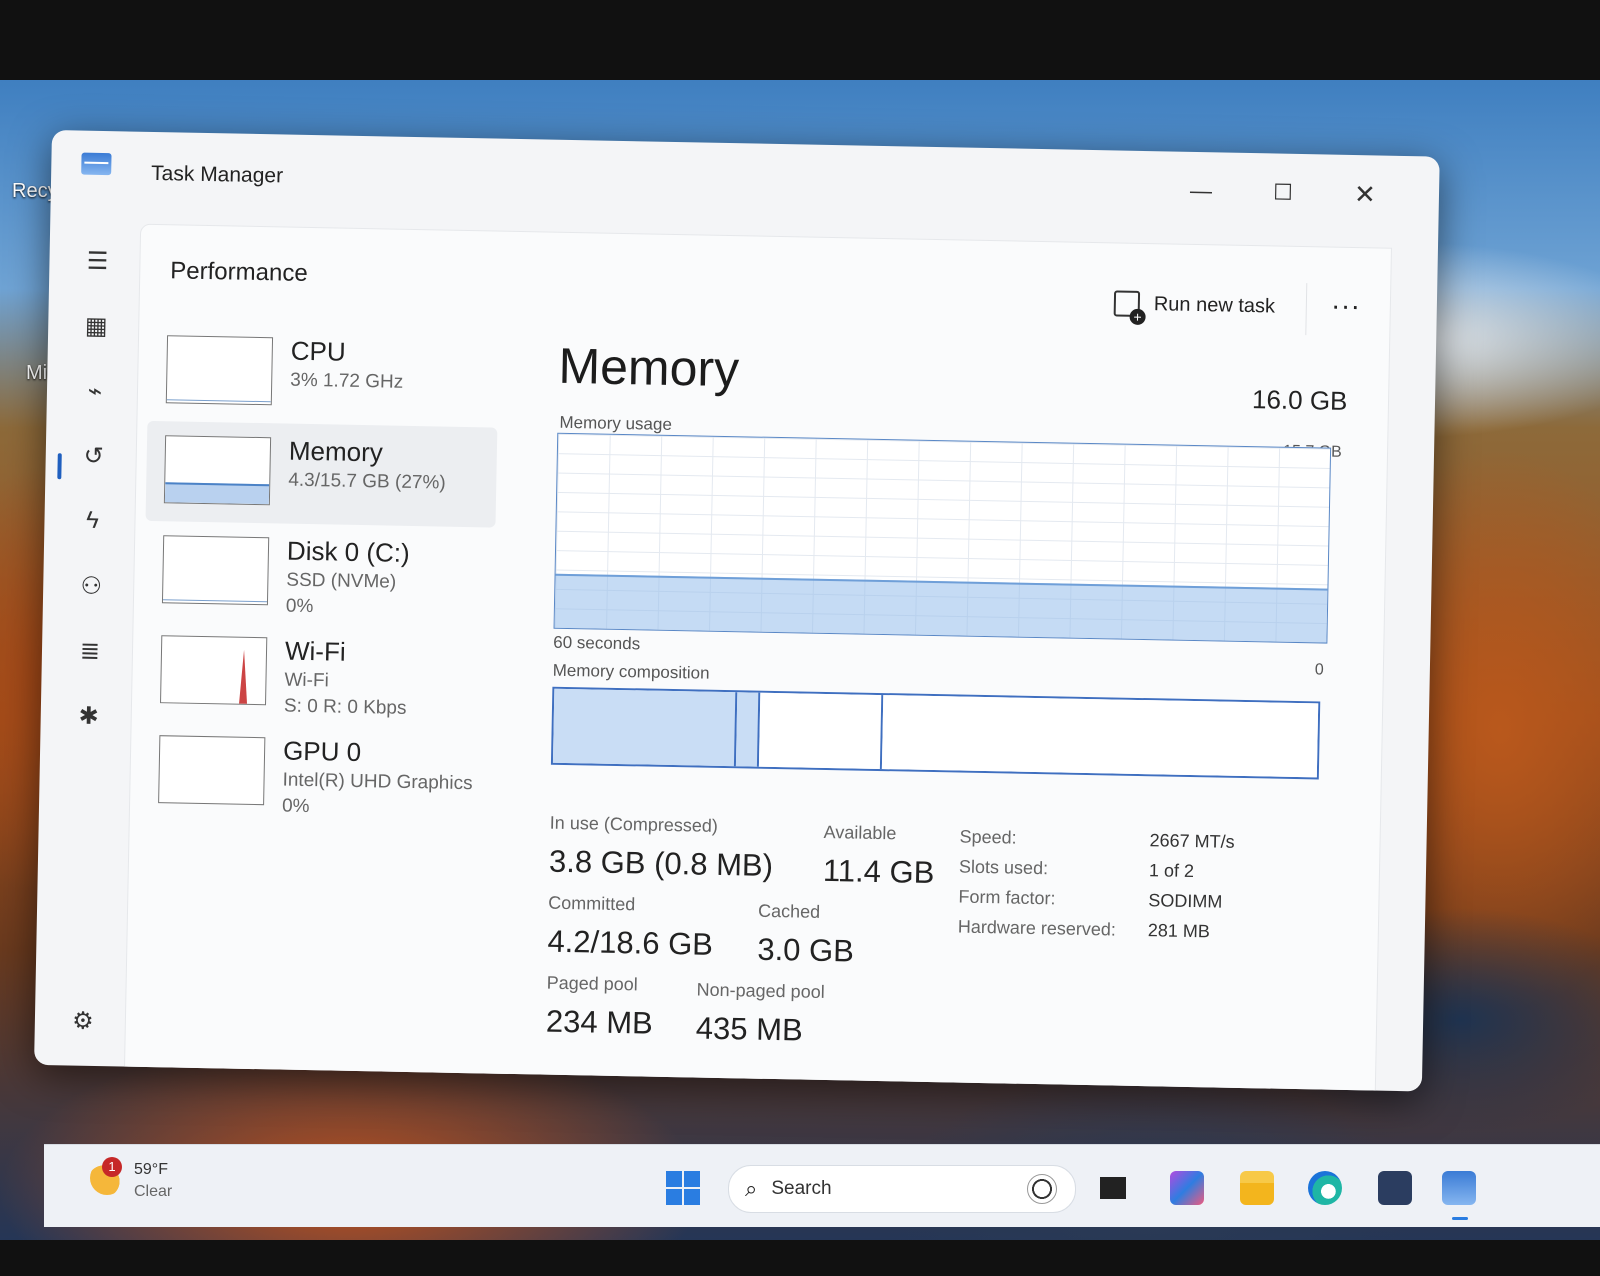 This screenshot has height=1276, width=1600. I want to click on device-item-gpu: GPU 0 Intel(R) UHD Graphics 0%, so click(316, 774).